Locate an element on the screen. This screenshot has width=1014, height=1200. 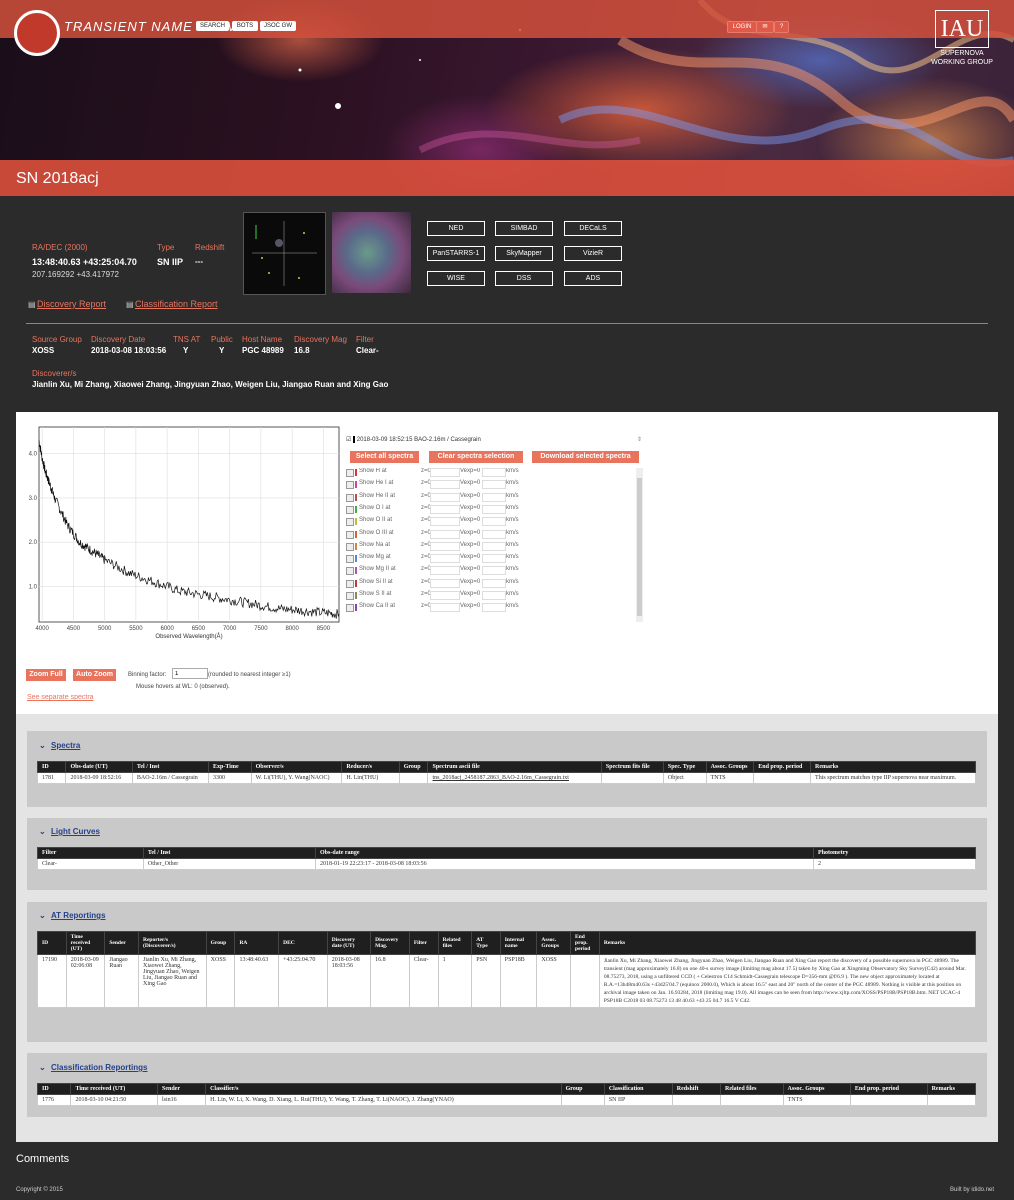
column-header: Observer/s is located at coordinates (296, 767).